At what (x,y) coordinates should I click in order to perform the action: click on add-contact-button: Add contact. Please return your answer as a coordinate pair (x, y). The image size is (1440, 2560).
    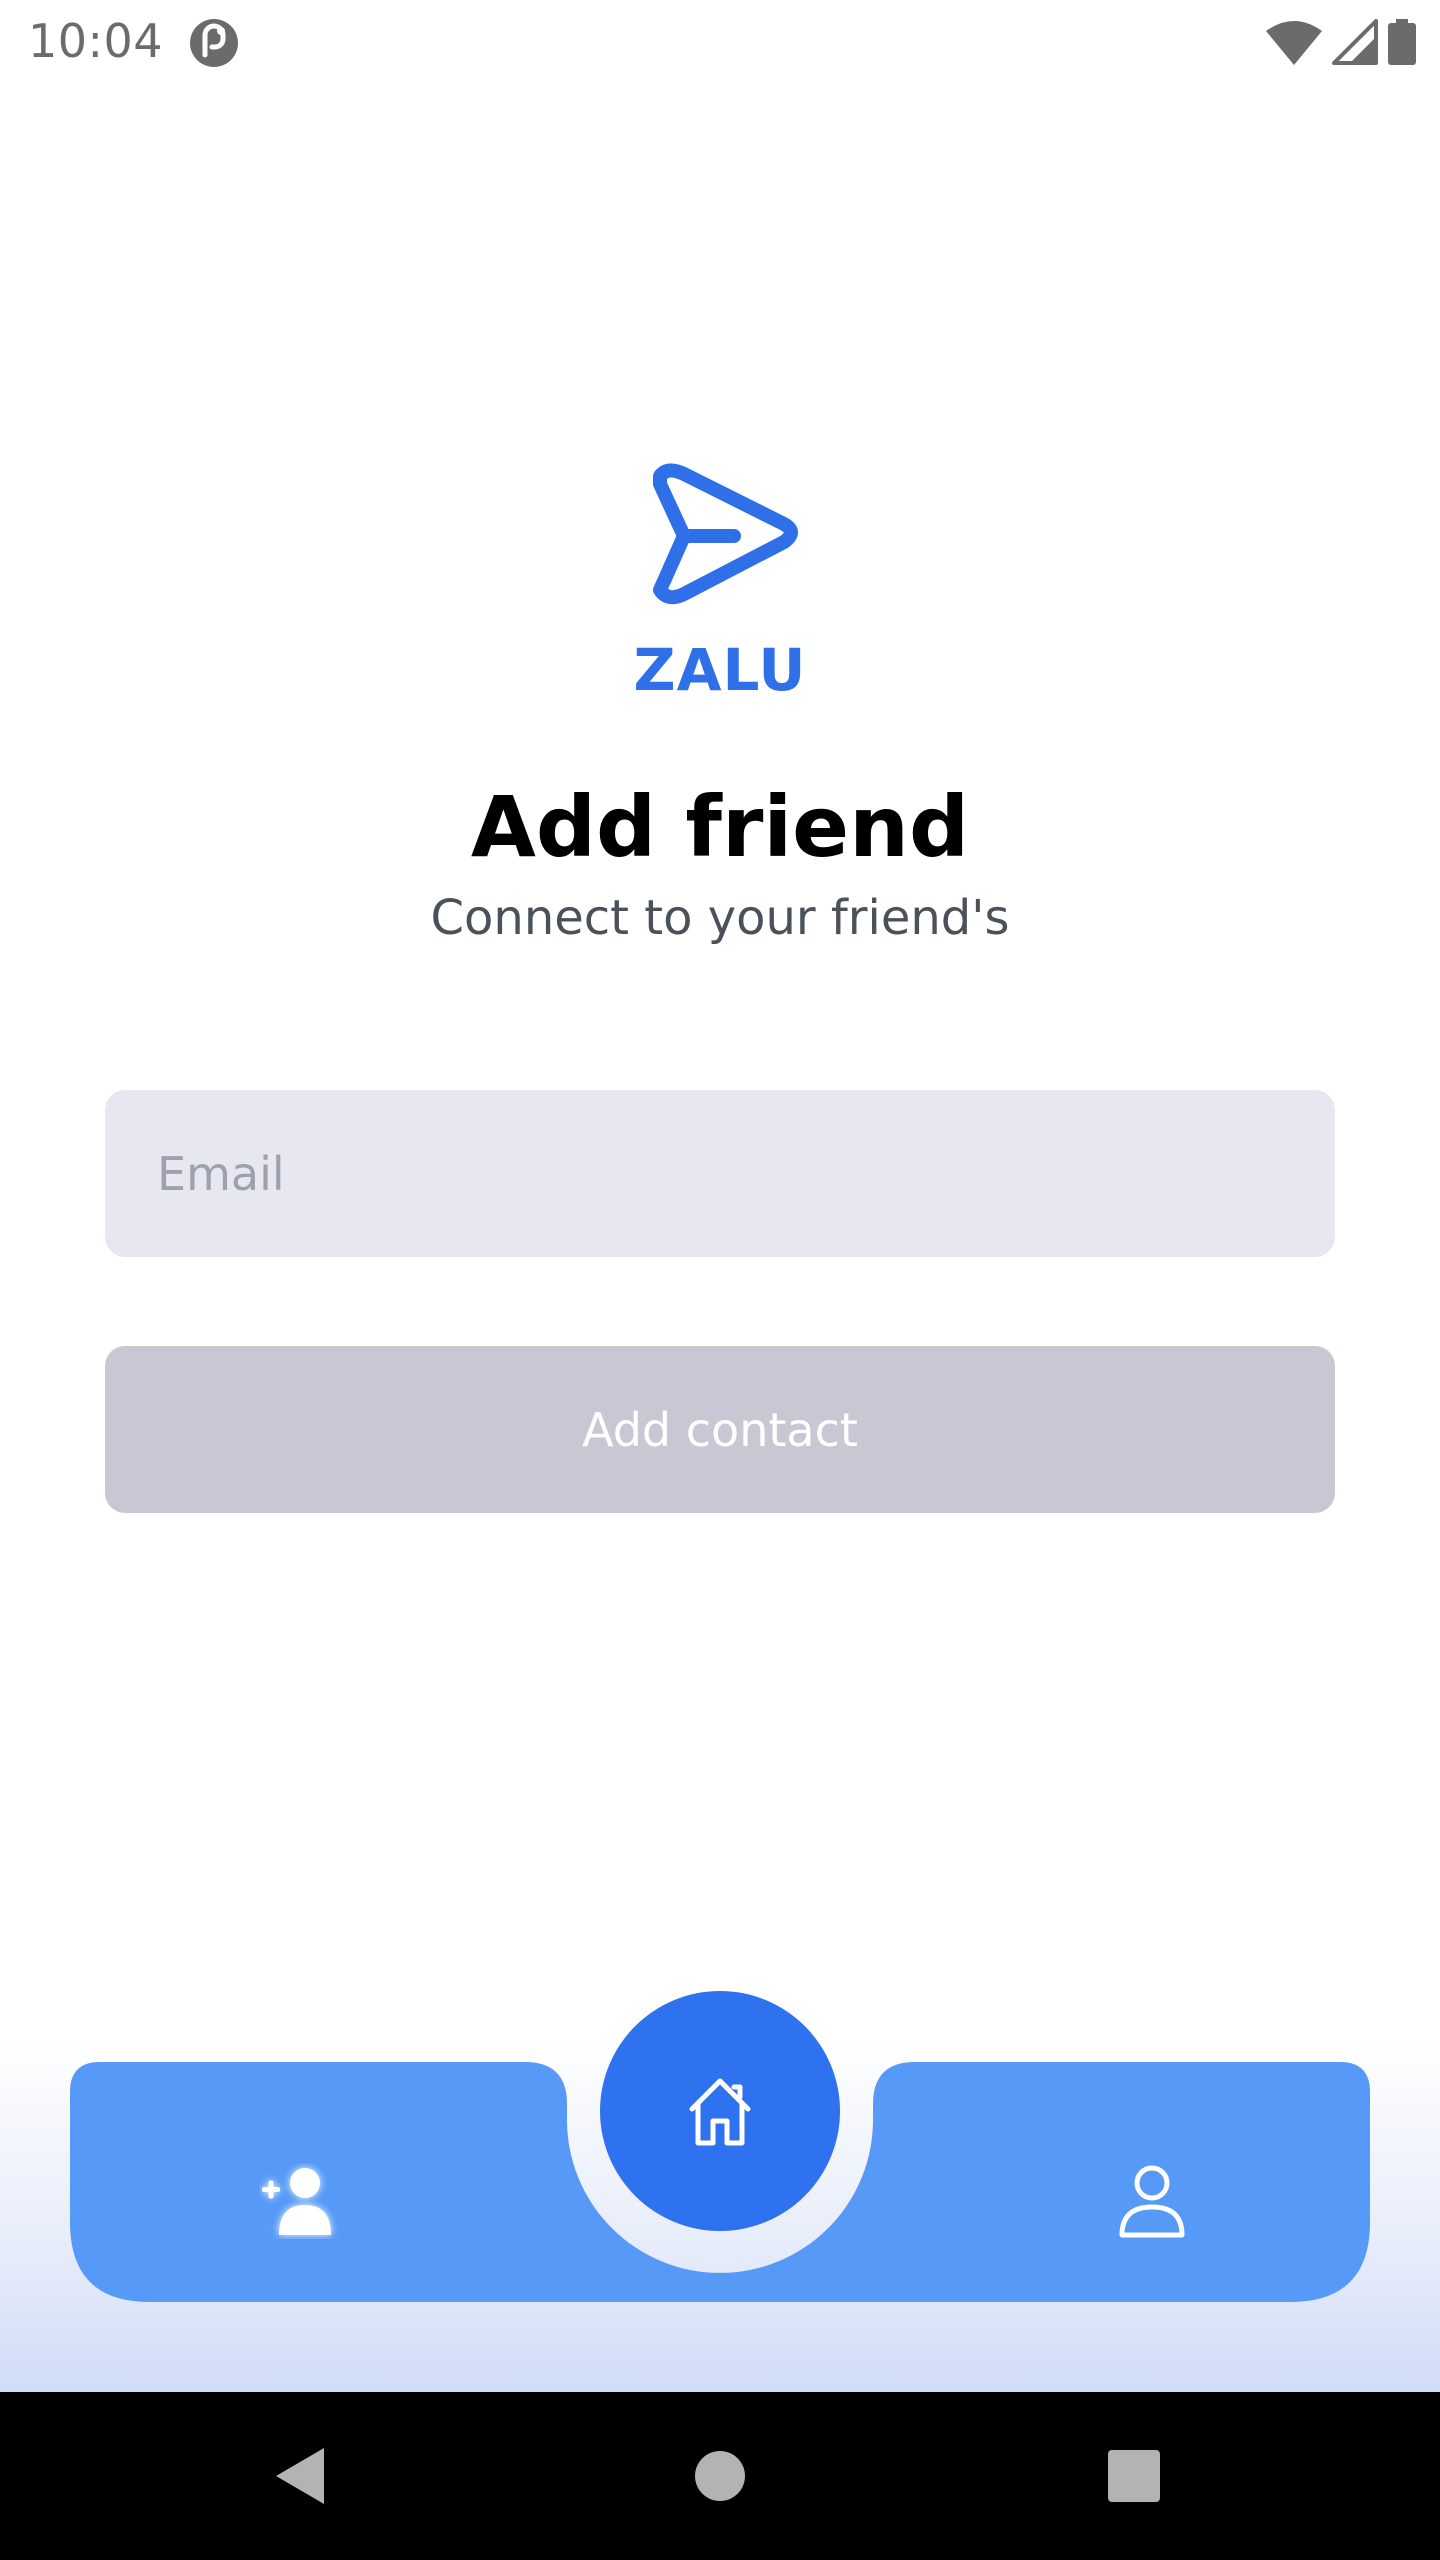
    Looking at the image, I should click on (720, 1429).